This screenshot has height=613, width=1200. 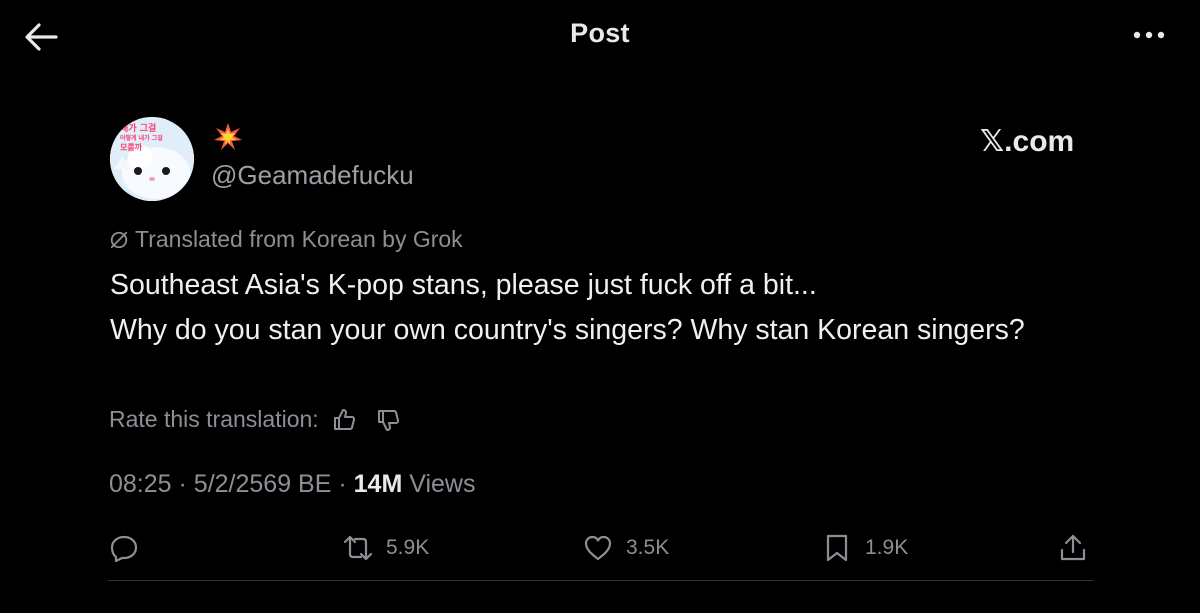 What do you see at coordinates (299, 239) in the screenshot?
I see `translation-notice-text: Translated from Korean by Grok` at bounding box center [299, 239].